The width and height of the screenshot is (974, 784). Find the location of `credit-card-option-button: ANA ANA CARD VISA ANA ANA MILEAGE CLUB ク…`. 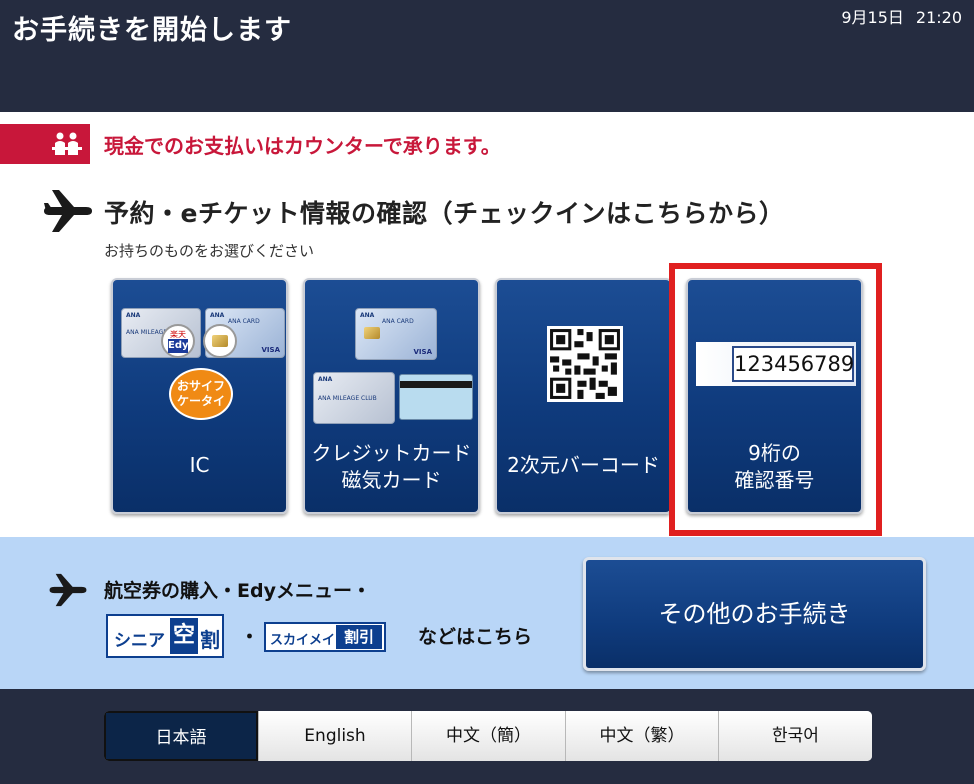

credit-card-option-button: ANA ANA CARD VISA ANA ANA MILEAGE CLUB ク… is located at coordinates (391, 396).